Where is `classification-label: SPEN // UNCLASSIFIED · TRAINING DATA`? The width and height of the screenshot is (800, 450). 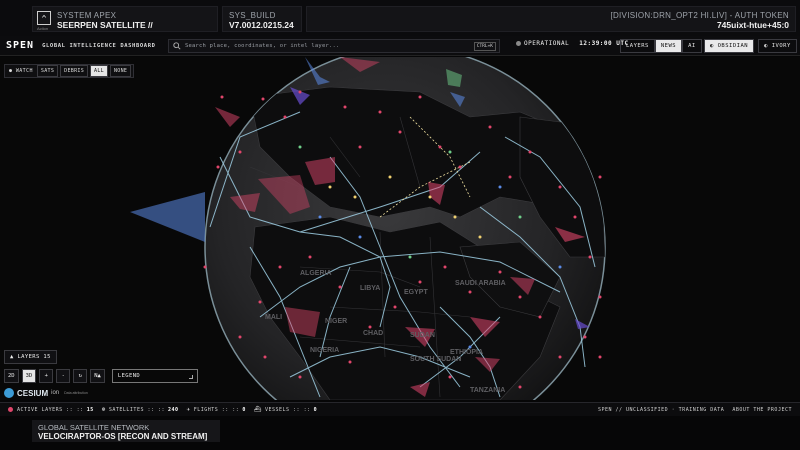
classification-label: SPEN // UNCLASSIFIED · TRAINING DATA is located at coordinates (661, 410).